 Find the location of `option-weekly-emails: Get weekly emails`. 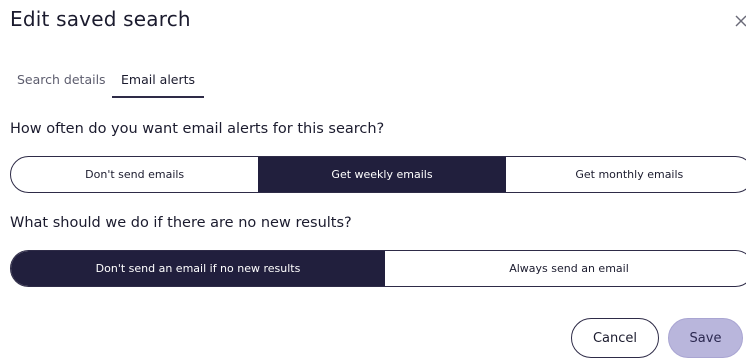

option-weekly-emails: Get weekly emails is located at coordinates (382, 174).